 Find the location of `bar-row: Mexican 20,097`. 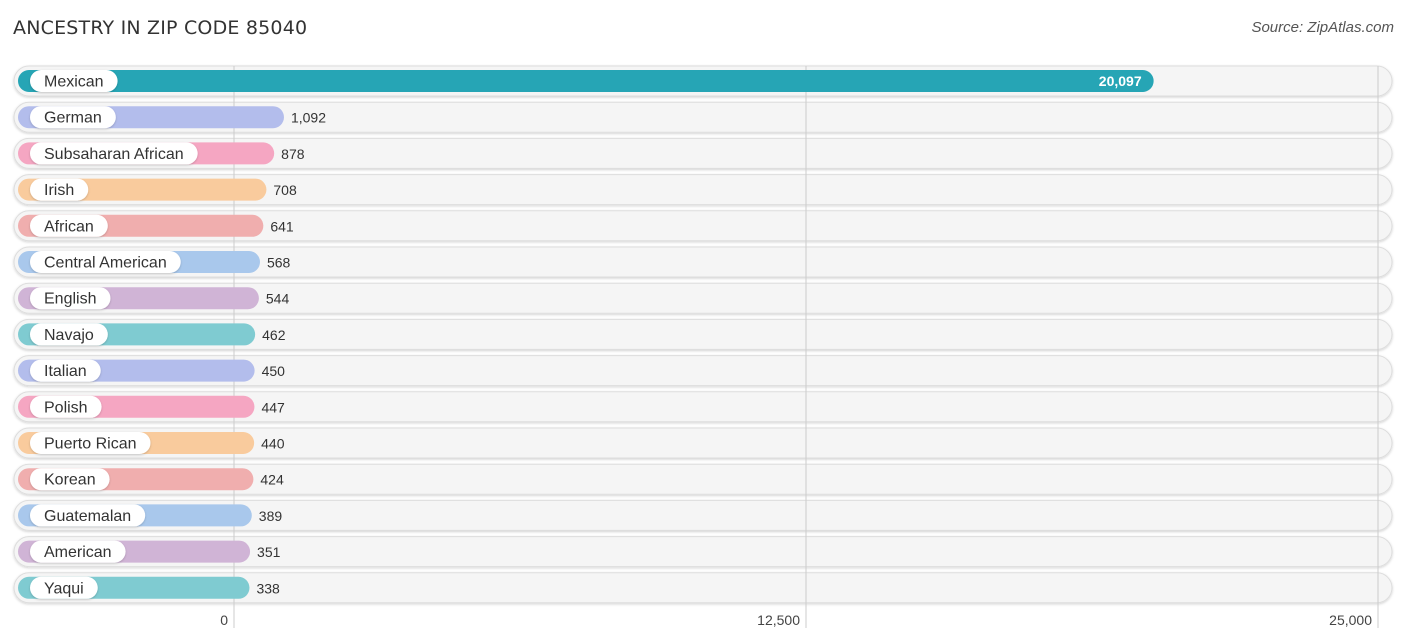

bar-row: Mexican 20,097 is located at coordinates (586, 81).